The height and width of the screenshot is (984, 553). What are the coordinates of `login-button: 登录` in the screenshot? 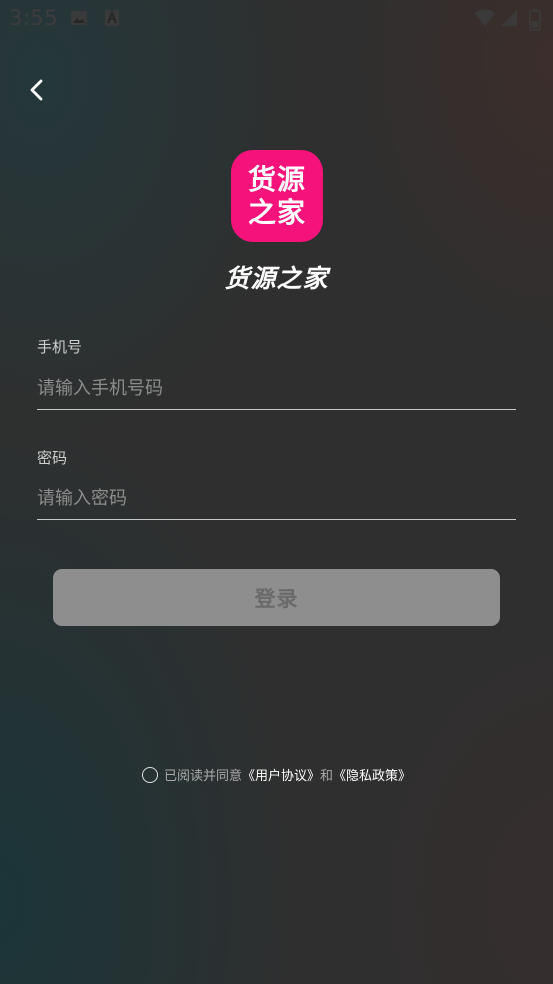 It's located at (276, 597).